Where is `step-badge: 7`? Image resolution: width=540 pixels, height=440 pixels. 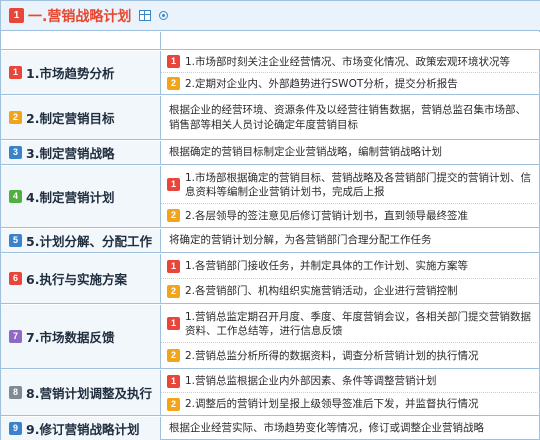 step-badge: 7 is located at coordinates (15, 336).